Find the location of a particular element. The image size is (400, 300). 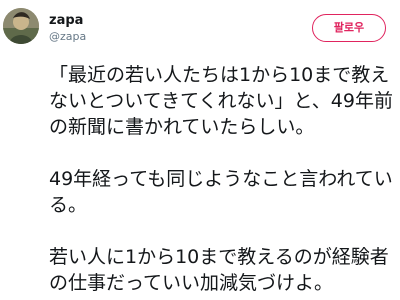

display-name: zapa is located at coordinates (66, 21).